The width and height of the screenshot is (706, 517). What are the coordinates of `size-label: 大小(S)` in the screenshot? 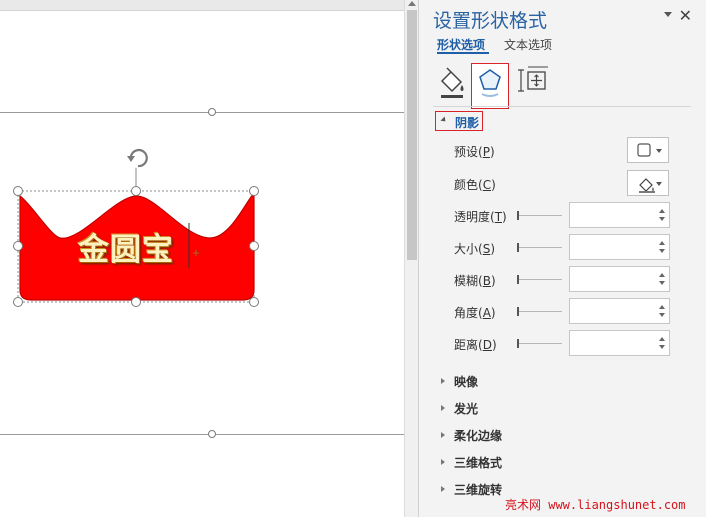 It's located at (475, 249).